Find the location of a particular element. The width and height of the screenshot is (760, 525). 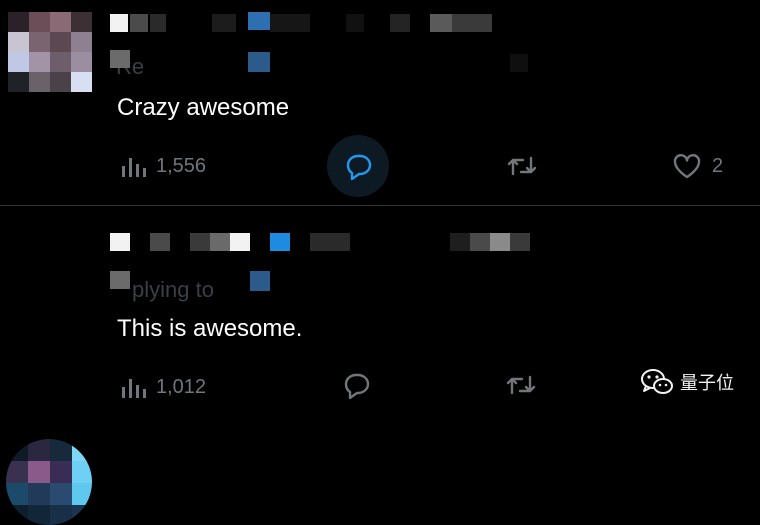

reply-divider is located at coordinates (380, 205).